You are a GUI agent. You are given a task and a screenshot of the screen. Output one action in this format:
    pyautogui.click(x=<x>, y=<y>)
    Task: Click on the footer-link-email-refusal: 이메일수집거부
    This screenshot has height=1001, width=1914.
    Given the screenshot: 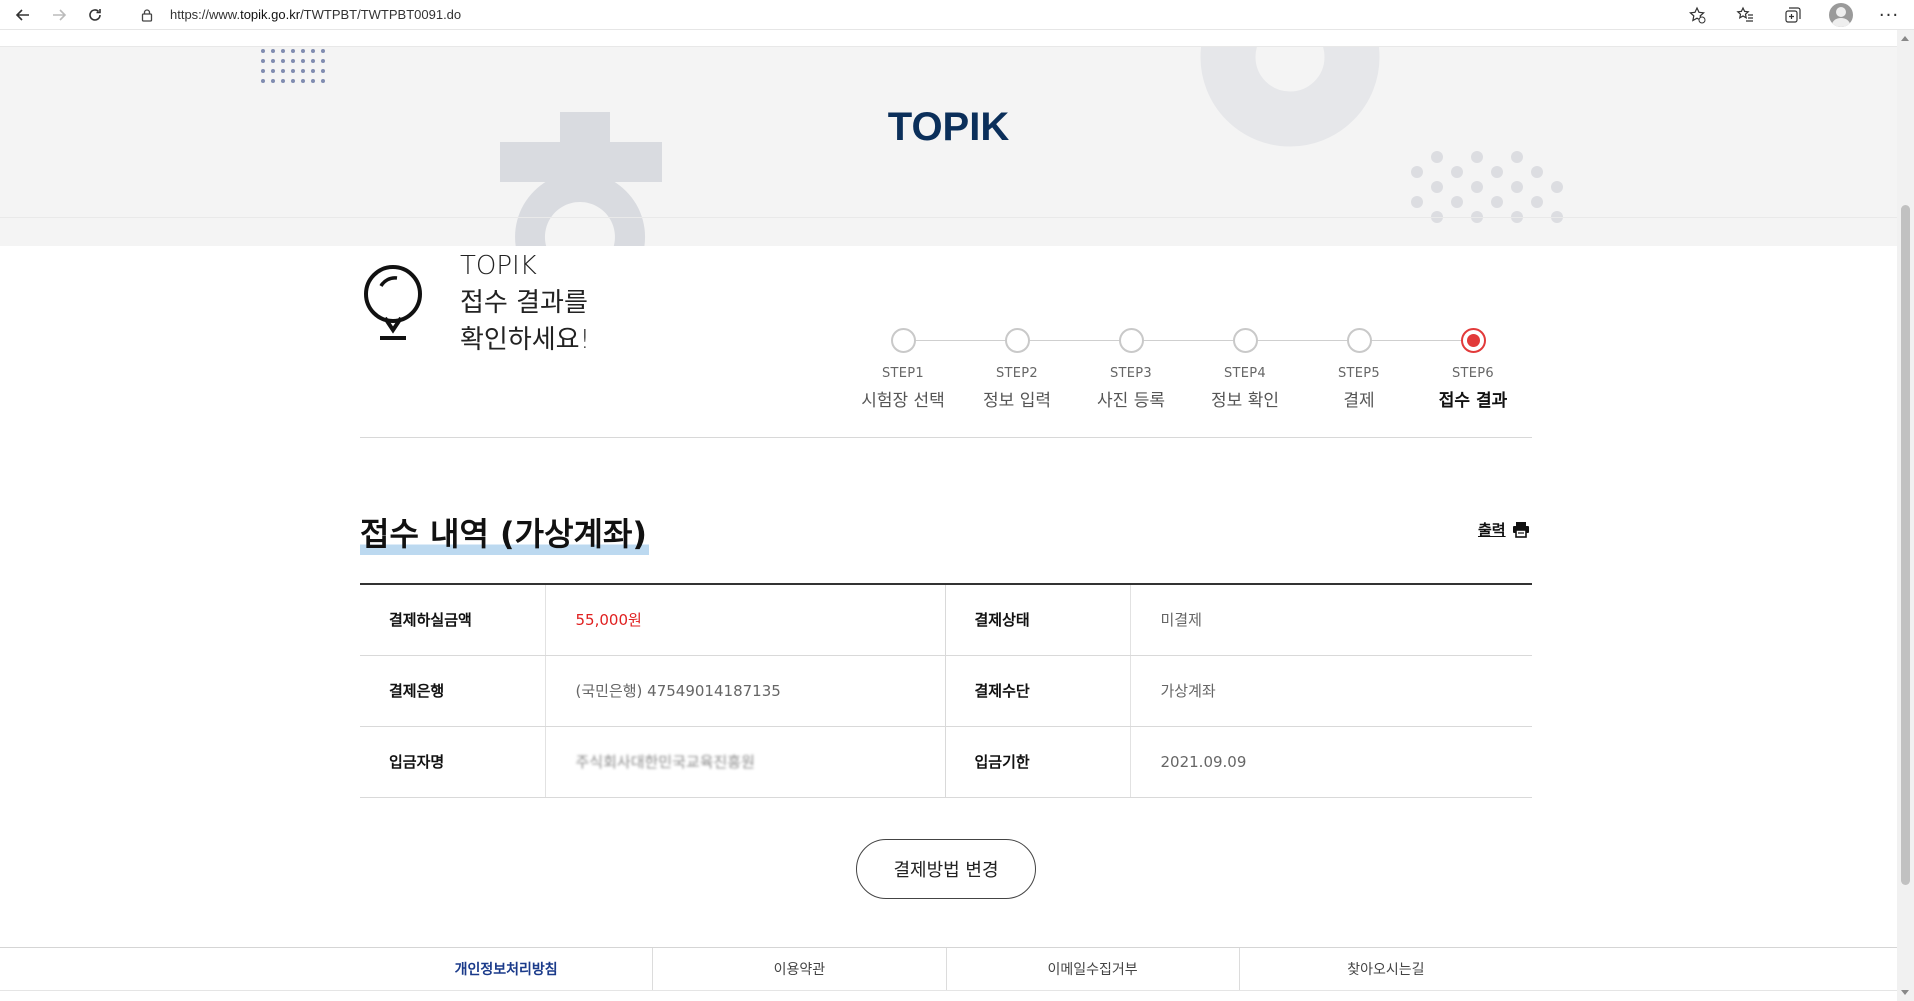 What is the action you would take?
    pyautogui.click(x=1093, y=969)
    